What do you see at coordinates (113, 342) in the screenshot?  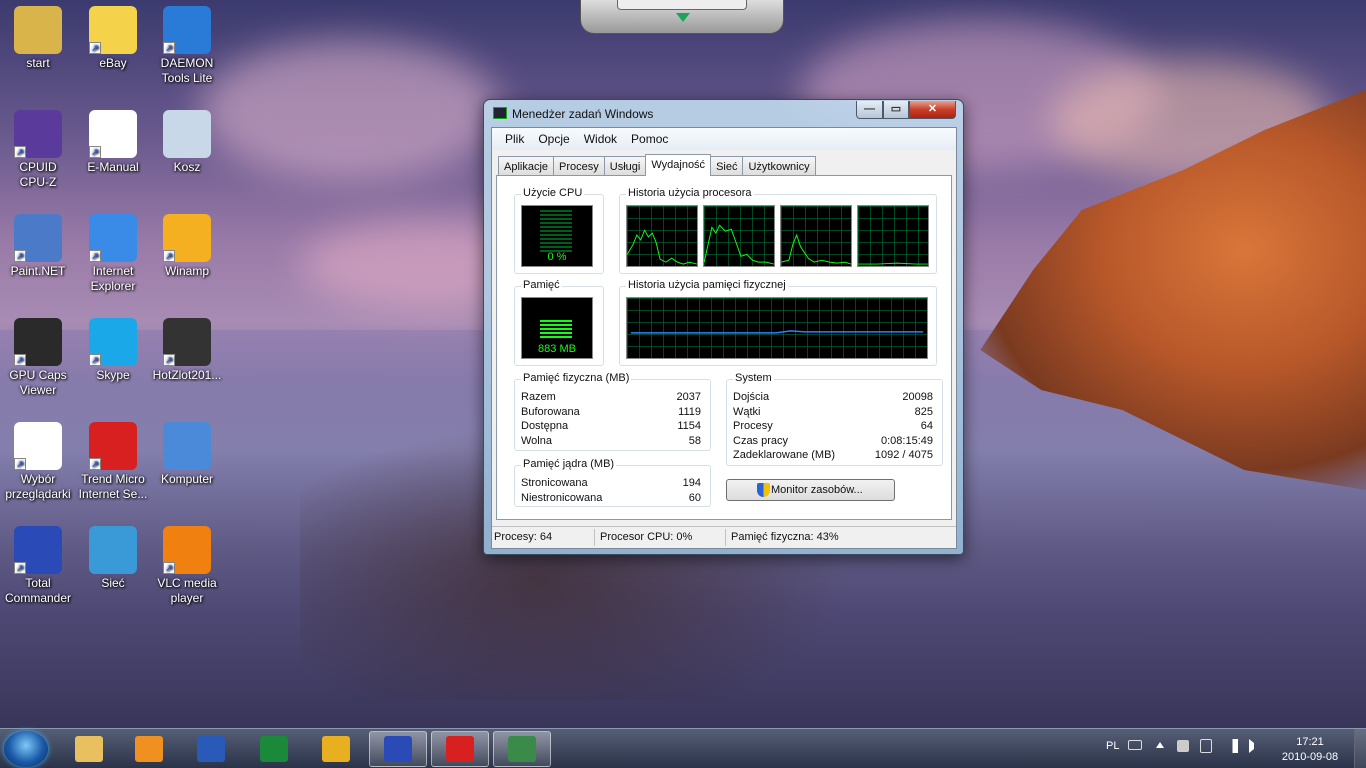 I see `skype-icon: ↗` at bounding box center [113, 342].